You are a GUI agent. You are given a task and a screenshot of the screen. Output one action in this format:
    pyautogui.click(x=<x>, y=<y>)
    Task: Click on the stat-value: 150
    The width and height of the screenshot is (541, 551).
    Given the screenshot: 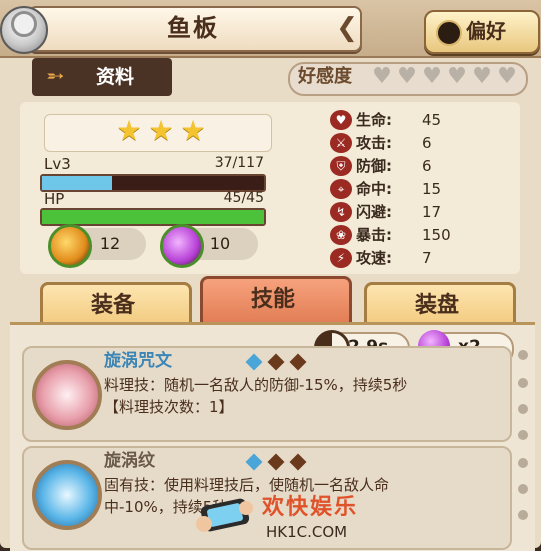 What is the action you would take?
    pyautogui.click(x=436, y=235)
    